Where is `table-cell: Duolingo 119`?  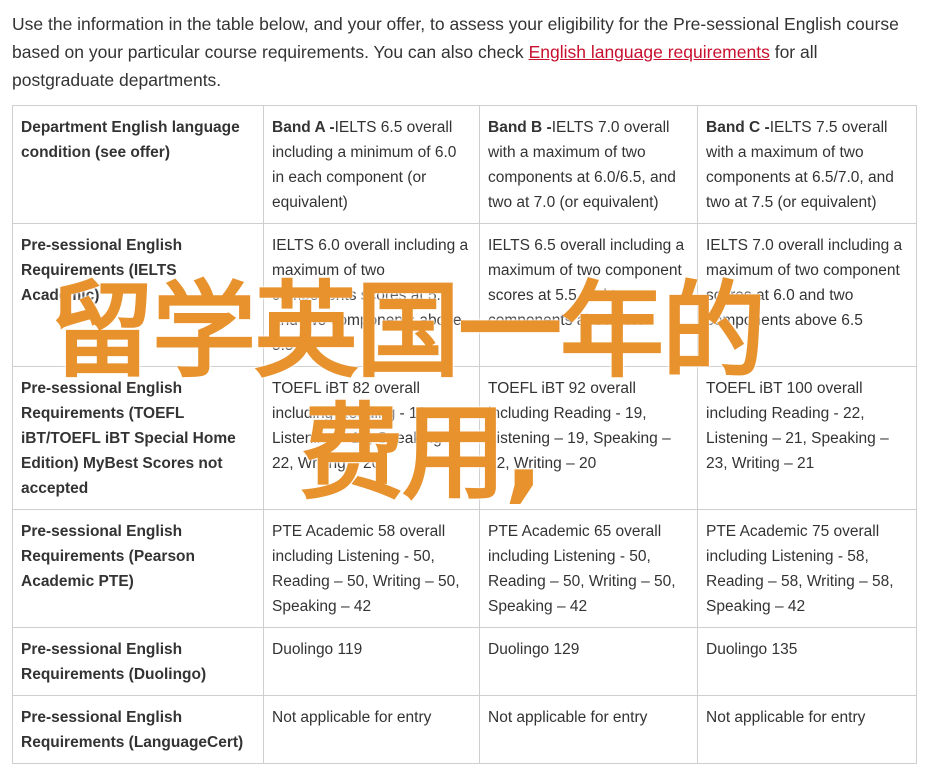
table-cell: Duolingo 119 is located at coordinates (371, 661).